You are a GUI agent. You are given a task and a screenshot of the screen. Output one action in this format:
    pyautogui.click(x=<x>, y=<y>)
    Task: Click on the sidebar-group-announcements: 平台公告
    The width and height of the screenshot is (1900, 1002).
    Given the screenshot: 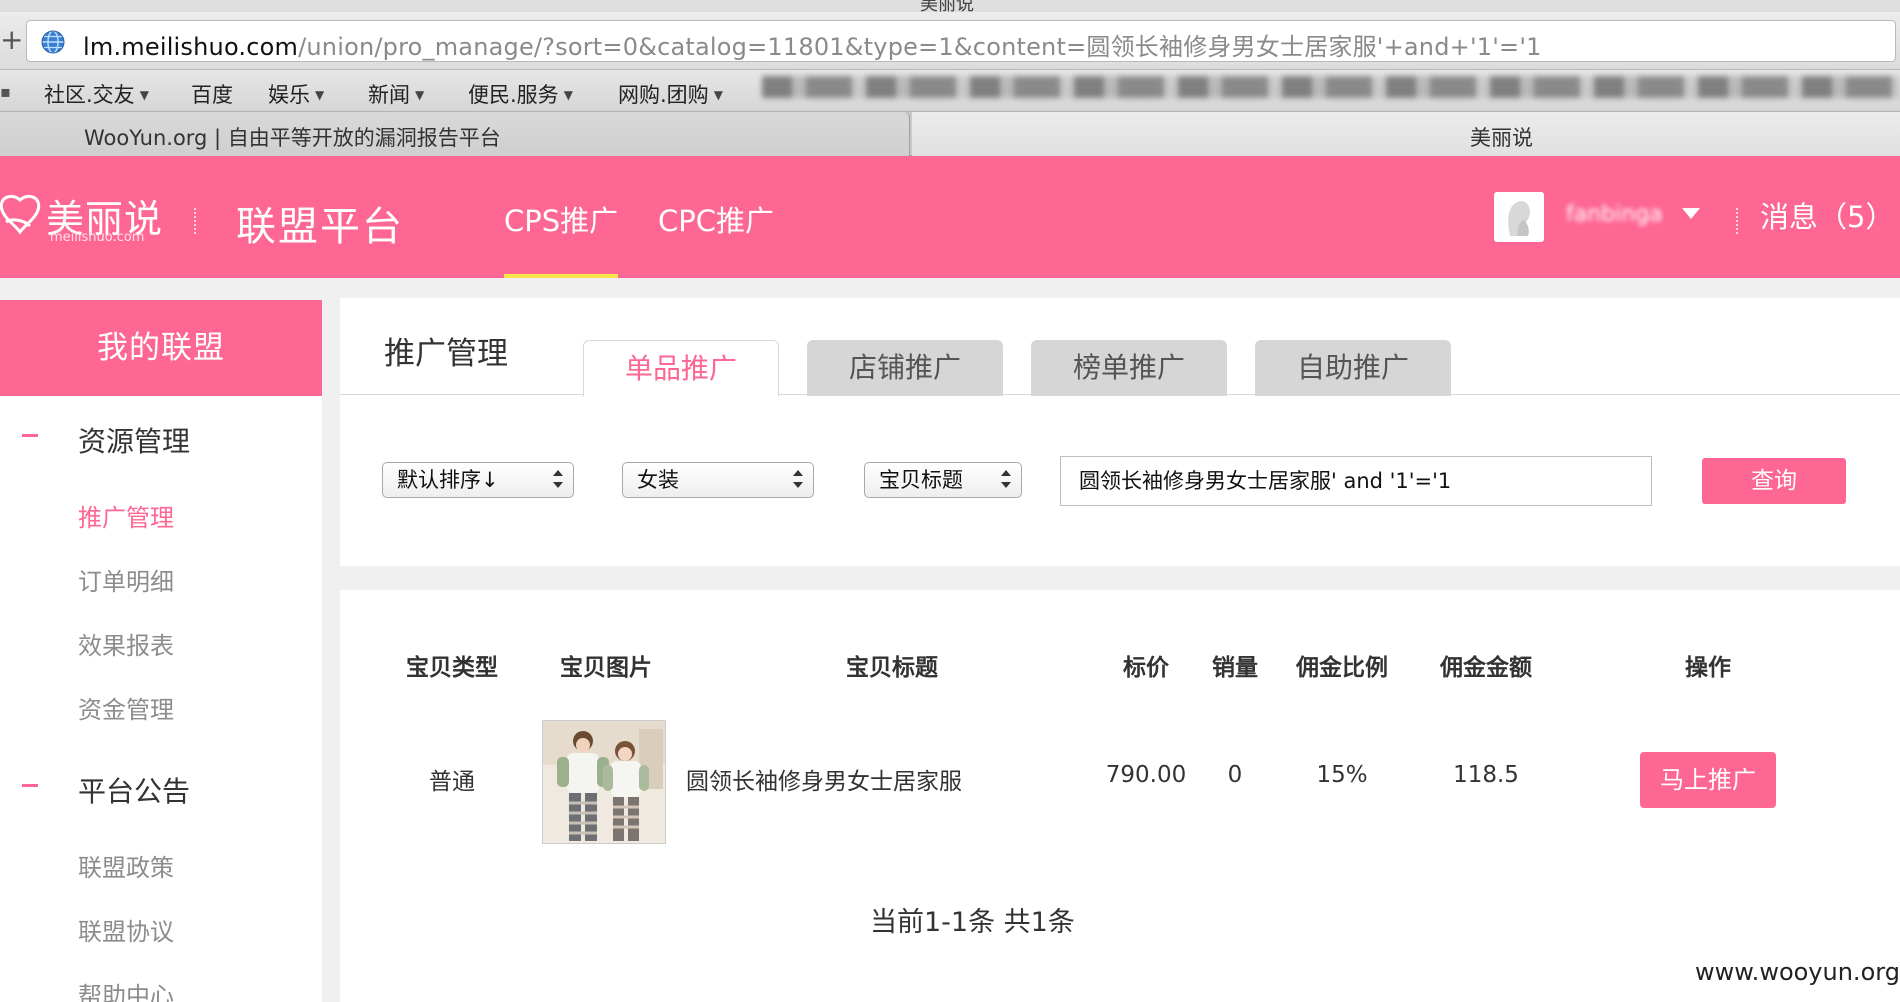 What is the action you would take?
    pyautogui.click(x=134, y=790)
    